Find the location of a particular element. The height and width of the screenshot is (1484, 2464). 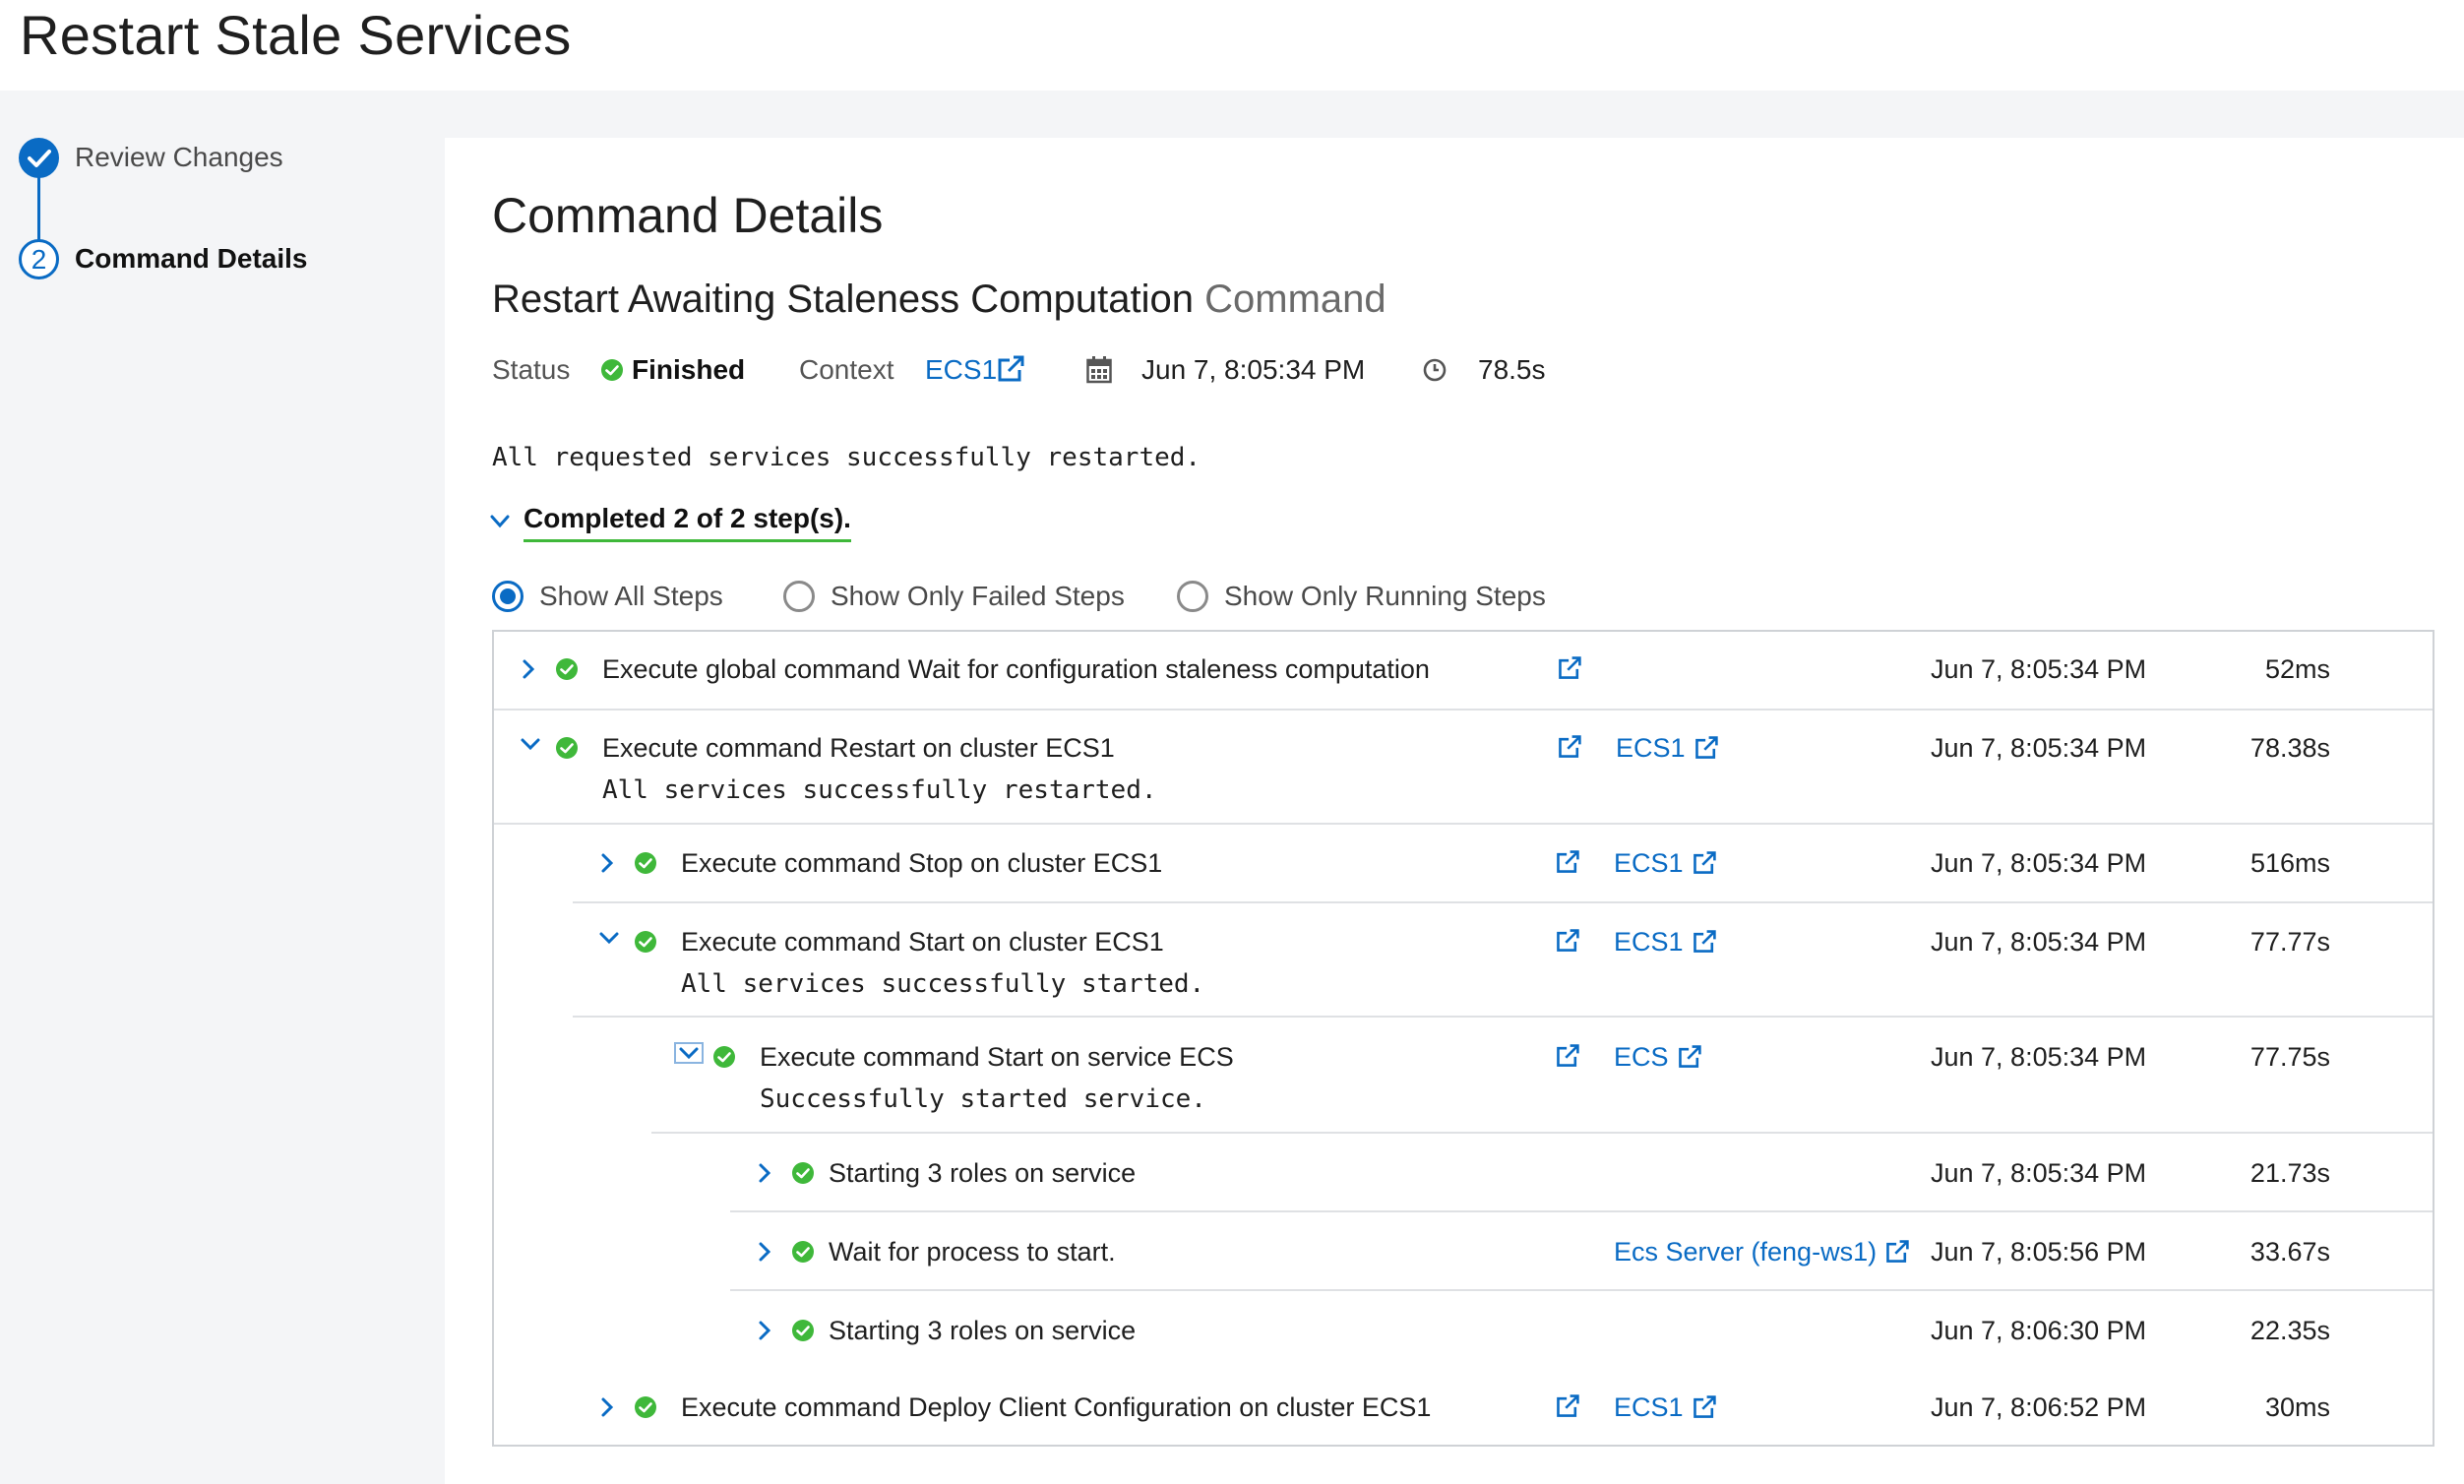

step-date: Jun 7, 8:06:52 PM is located at coordinates (2039, 1407).